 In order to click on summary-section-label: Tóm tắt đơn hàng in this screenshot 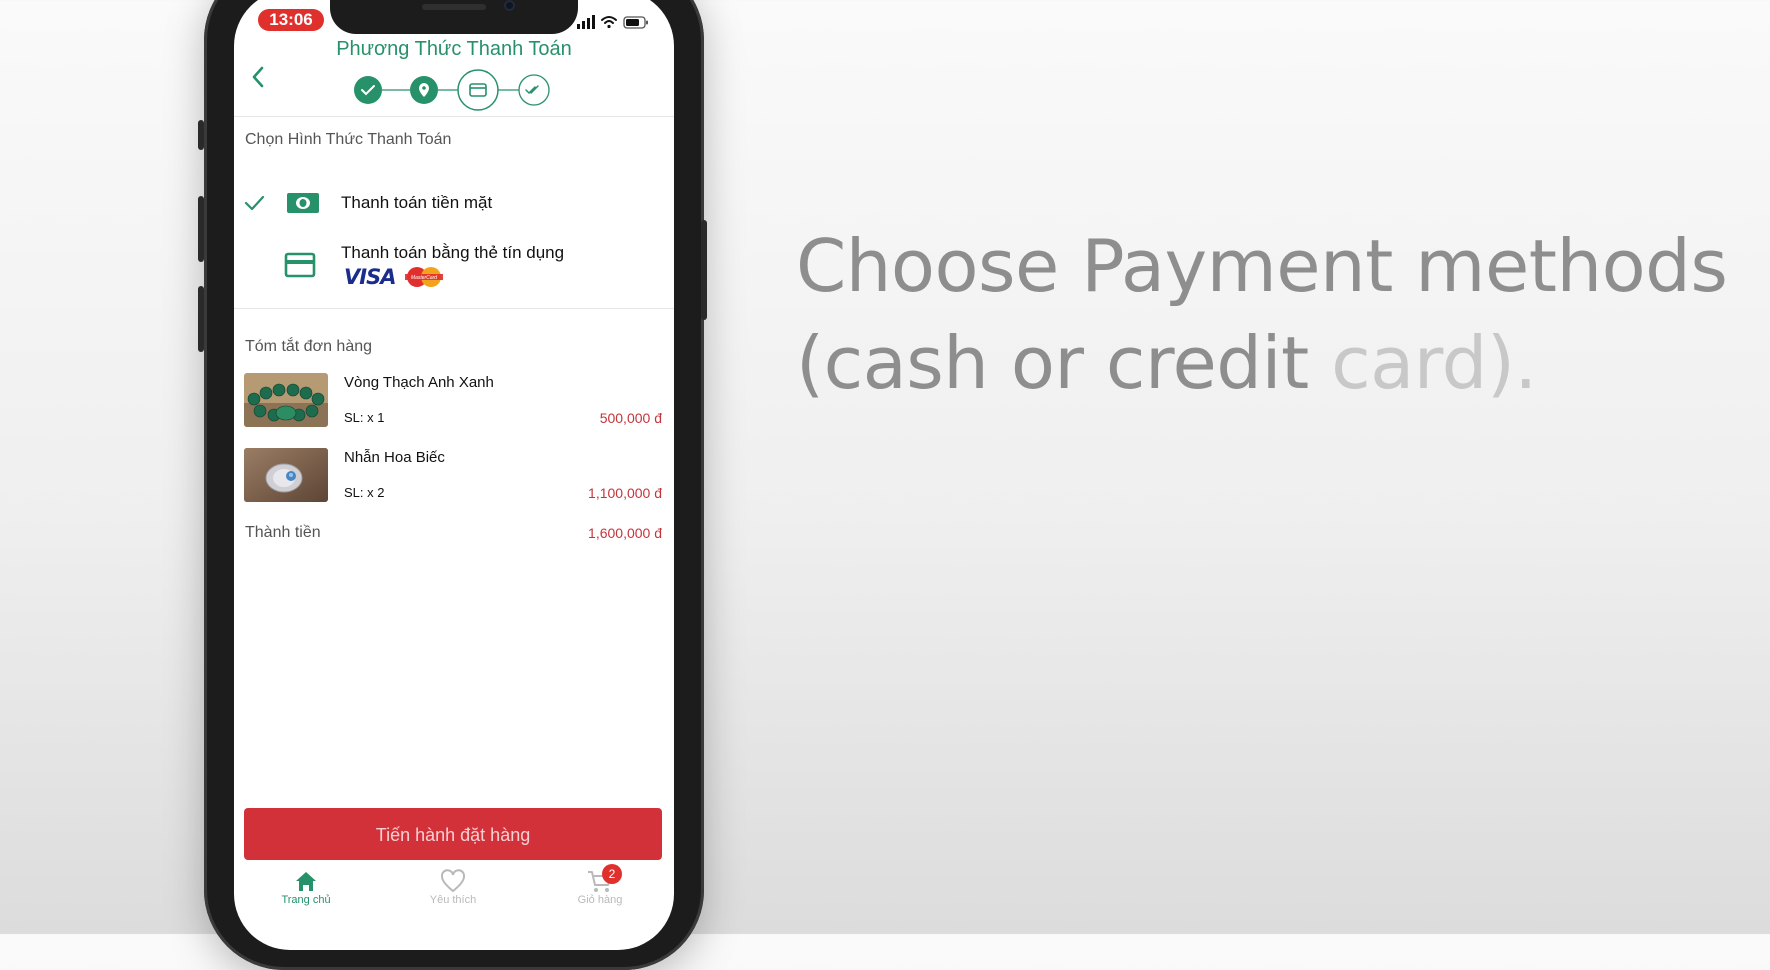, I will do `click(309, 346)`.